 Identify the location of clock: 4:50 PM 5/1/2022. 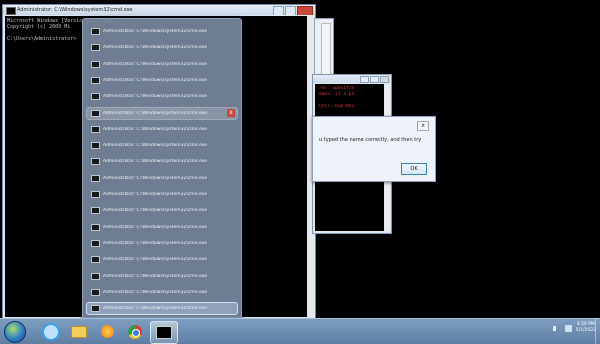
(586, 328).